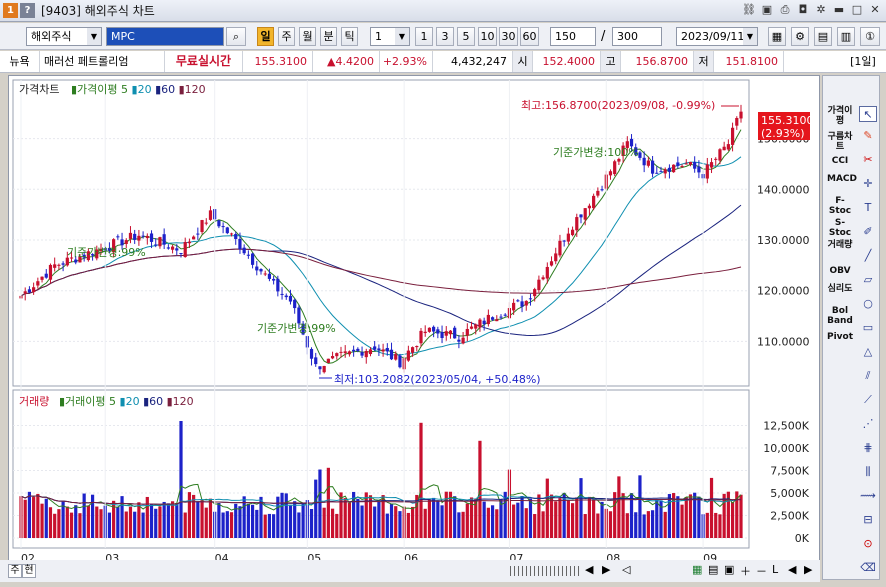 Image resolution: width=886 pixels, height=587 pixels. I want to click on volume-tick-label: 2,500K, so click(789, 516).